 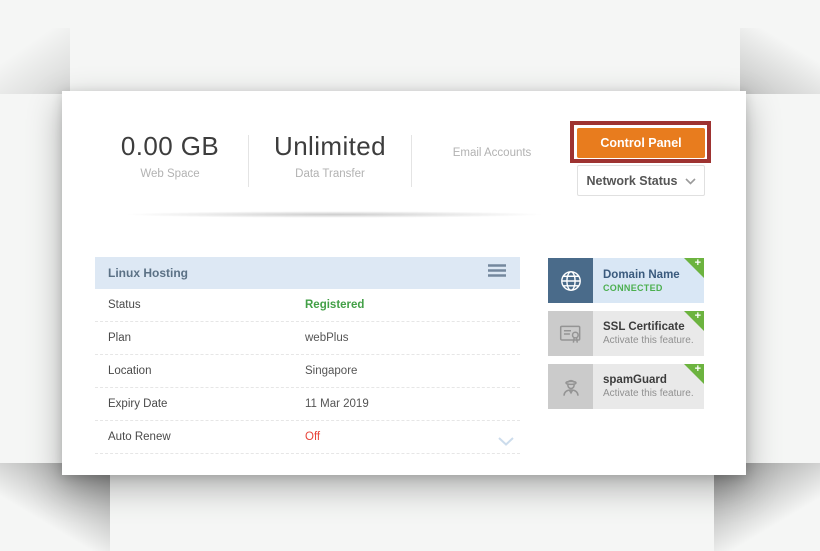 What do you see at coordinates (767, 507) in the screenshot?
I see `card-shadow-bottom-right` at bounding box center [767, 507].